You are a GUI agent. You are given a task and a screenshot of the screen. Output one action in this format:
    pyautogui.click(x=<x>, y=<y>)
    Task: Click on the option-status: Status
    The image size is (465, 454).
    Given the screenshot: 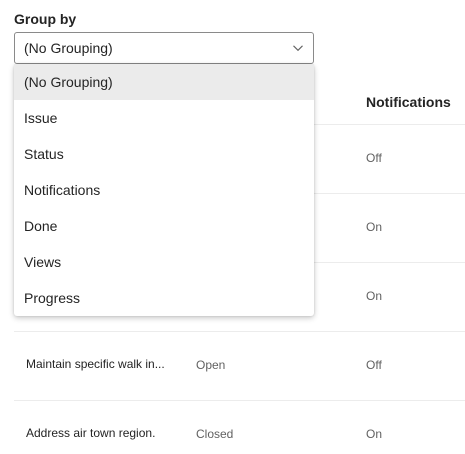 What is the action you would take?
    pyautogui.click(x=164, y=154)
    